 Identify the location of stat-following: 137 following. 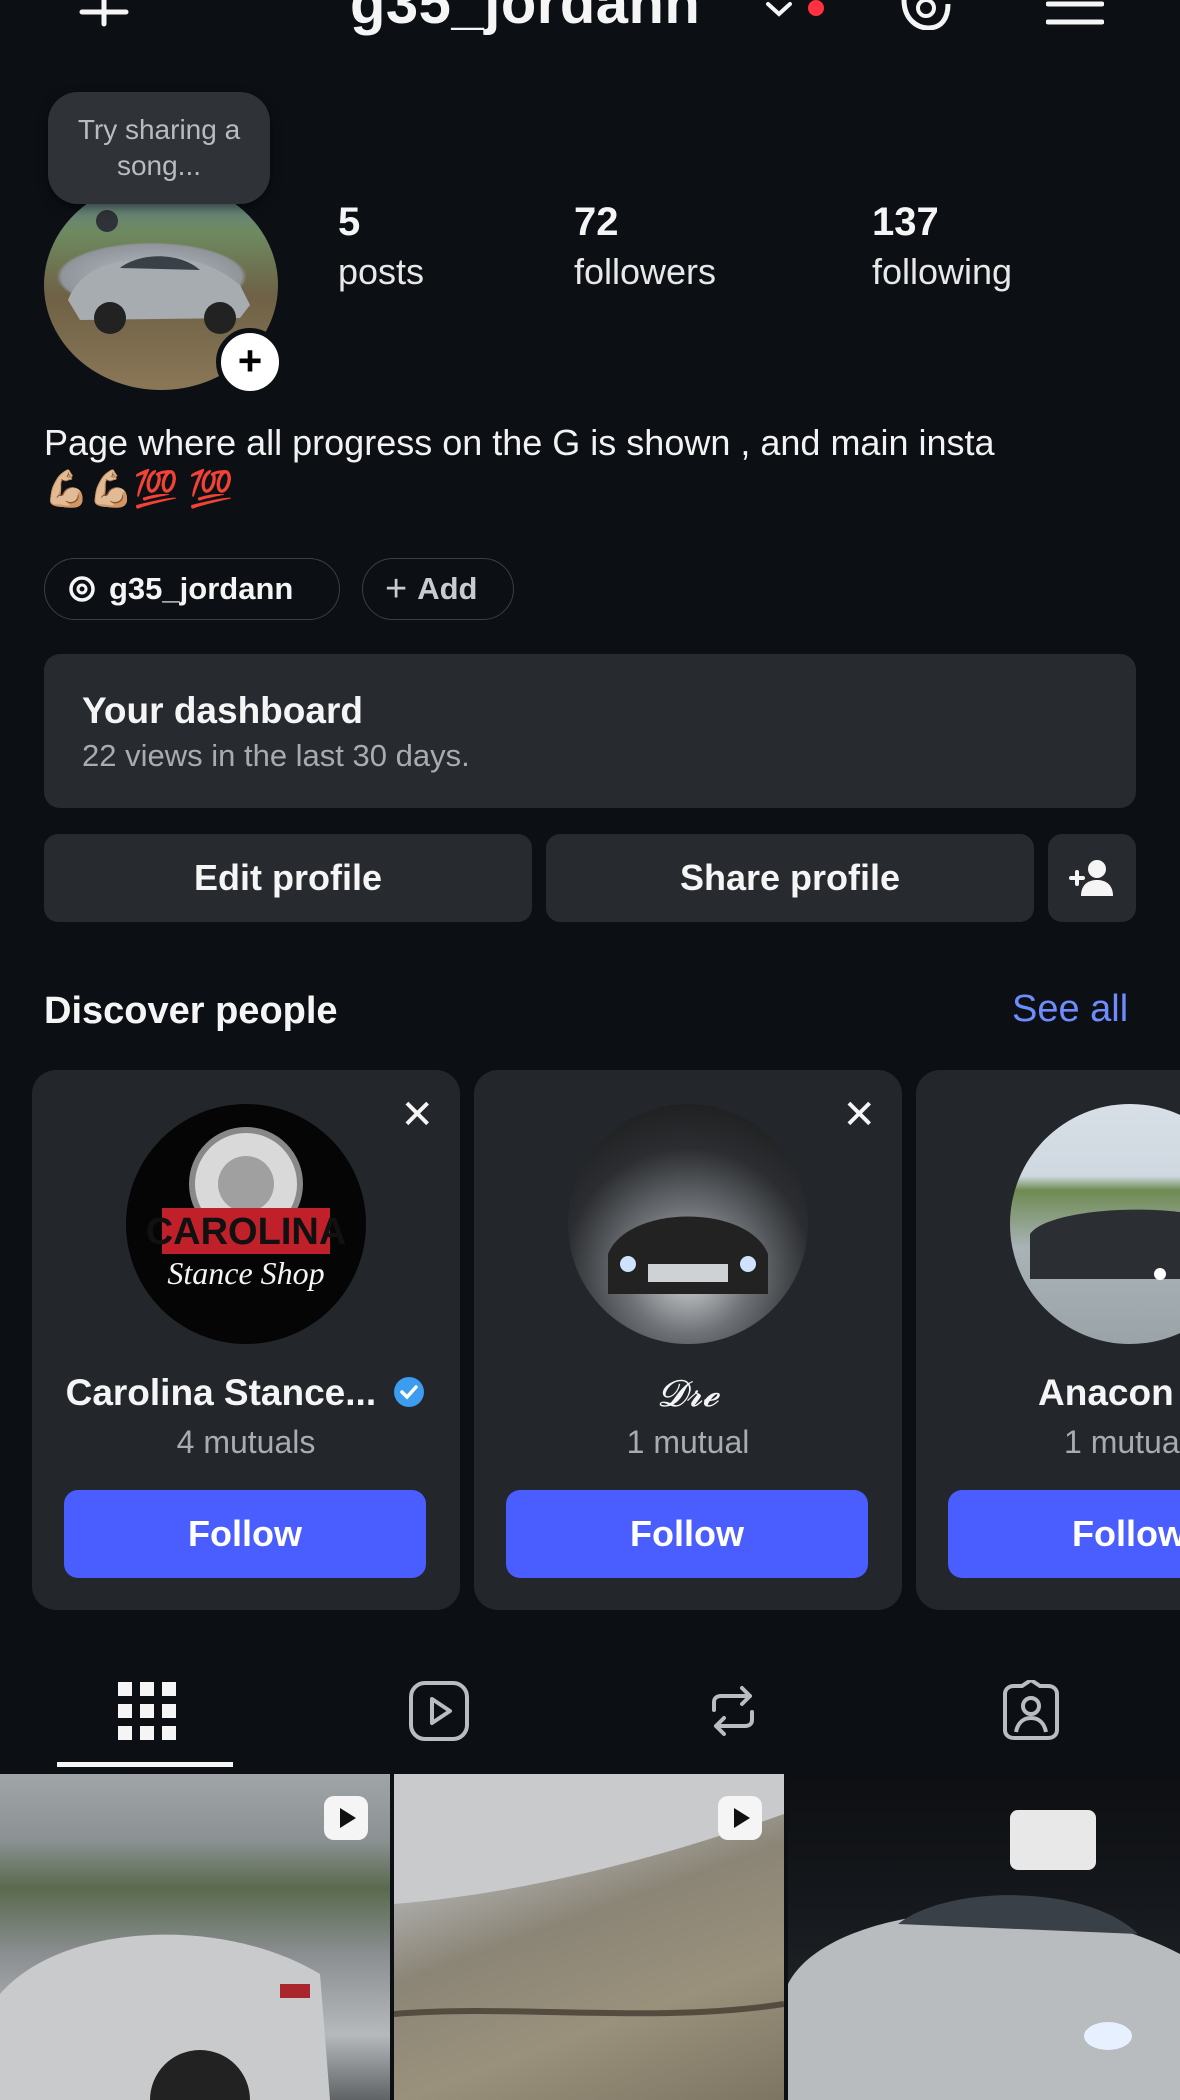
(942, 246).